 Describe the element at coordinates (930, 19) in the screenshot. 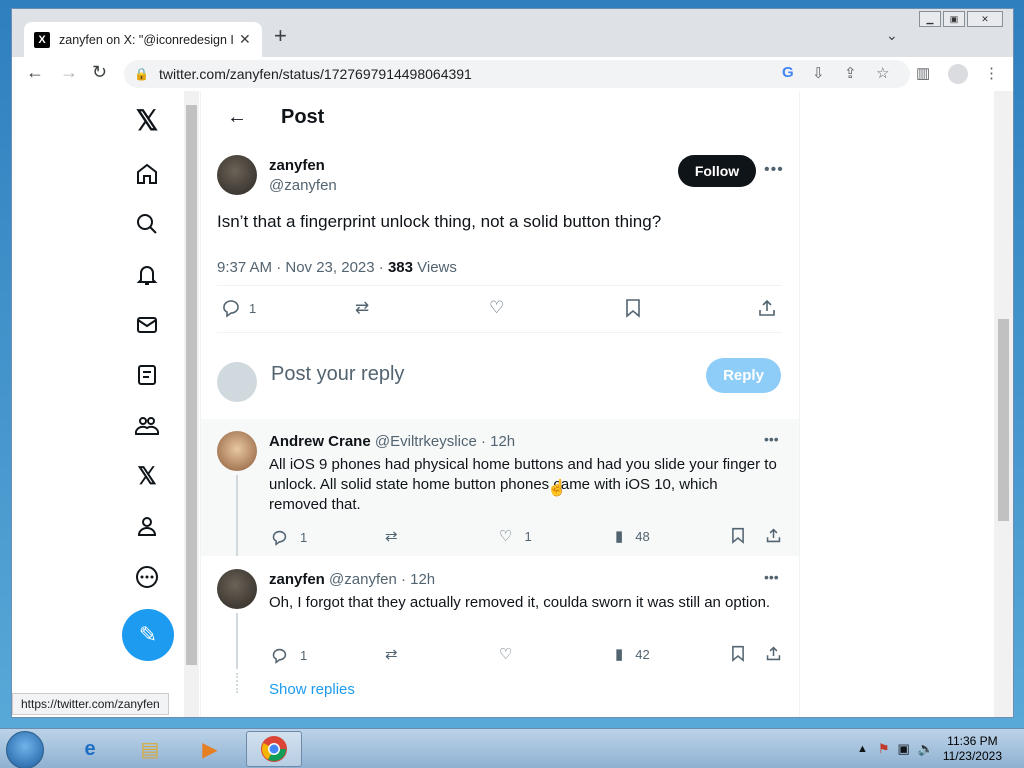

I see `minimize-icon: ▁` at that location.